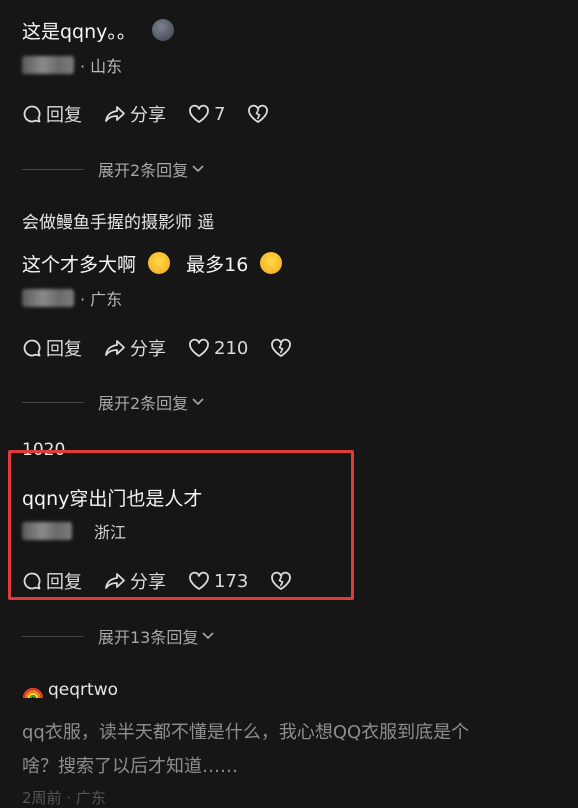  I want to click on comment-2-meta: · 广东, so click(72, 298).